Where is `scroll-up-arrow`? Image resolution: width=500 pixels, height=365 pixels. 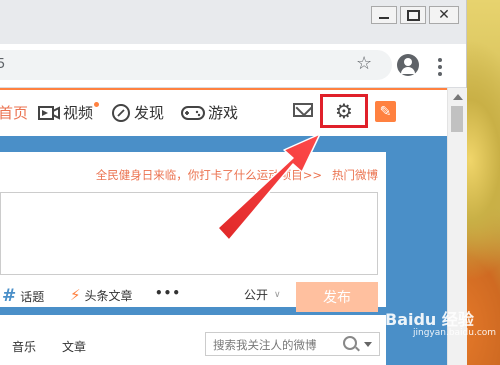
scroll-up-arrow is located at coordinates (458, 97).